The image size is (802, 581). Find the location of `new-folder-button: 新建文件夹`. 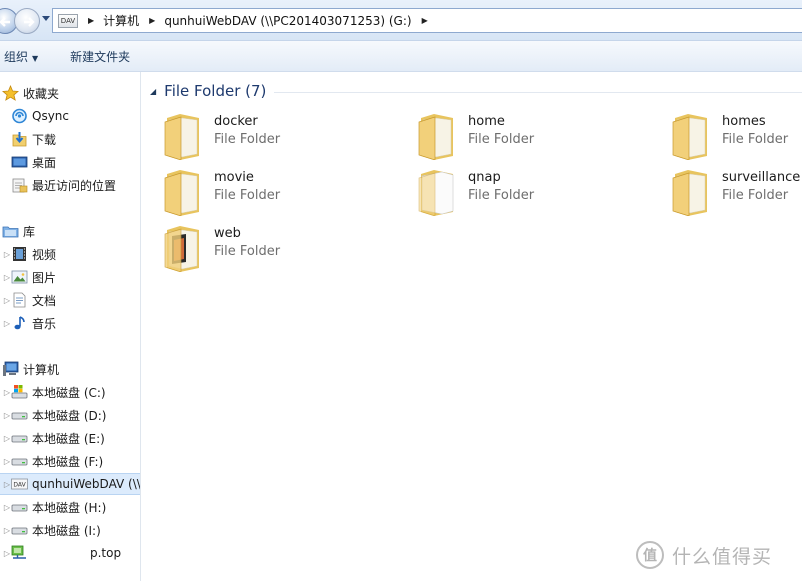

new-folder-button: 新建文件夹 is located at coordinates (100, 56).